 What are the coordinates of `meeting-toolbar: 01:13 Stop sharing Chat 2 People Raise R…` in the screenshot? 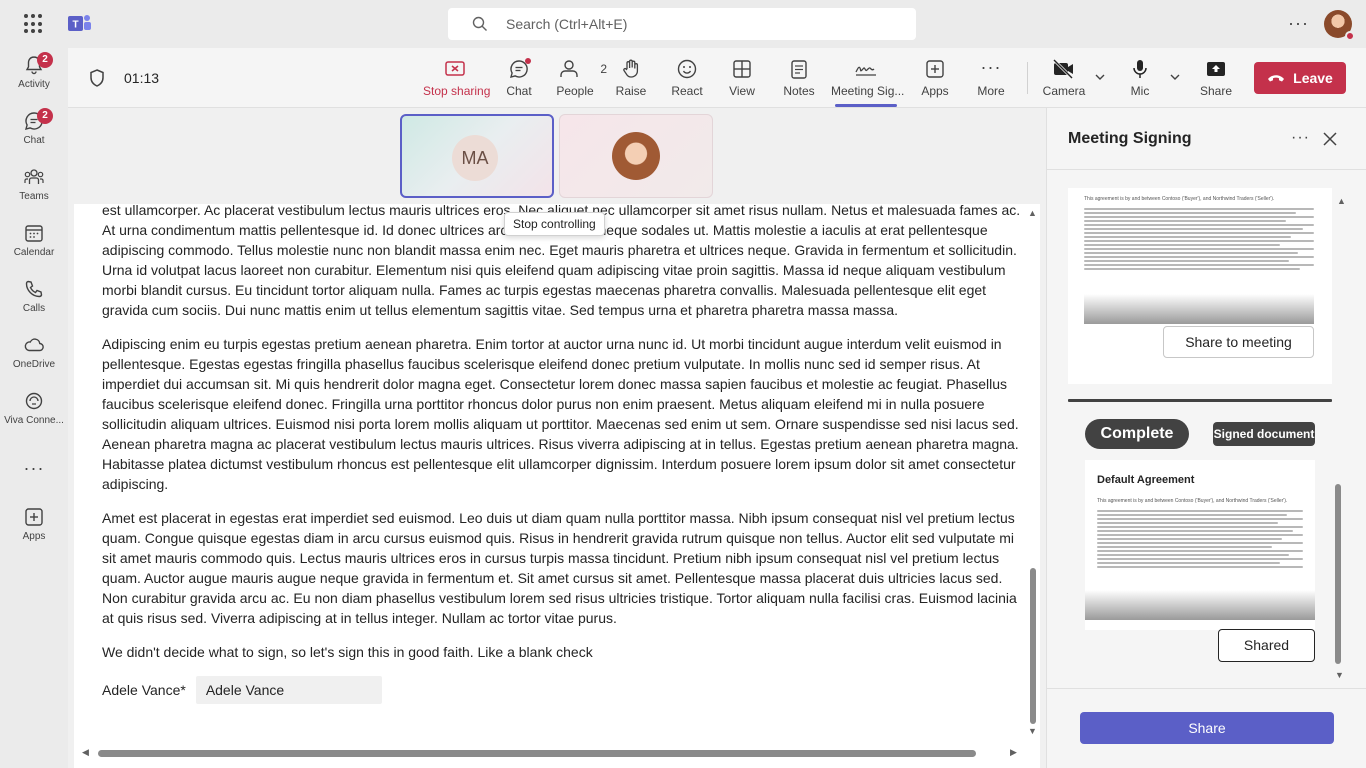 It's located at (717, 78).